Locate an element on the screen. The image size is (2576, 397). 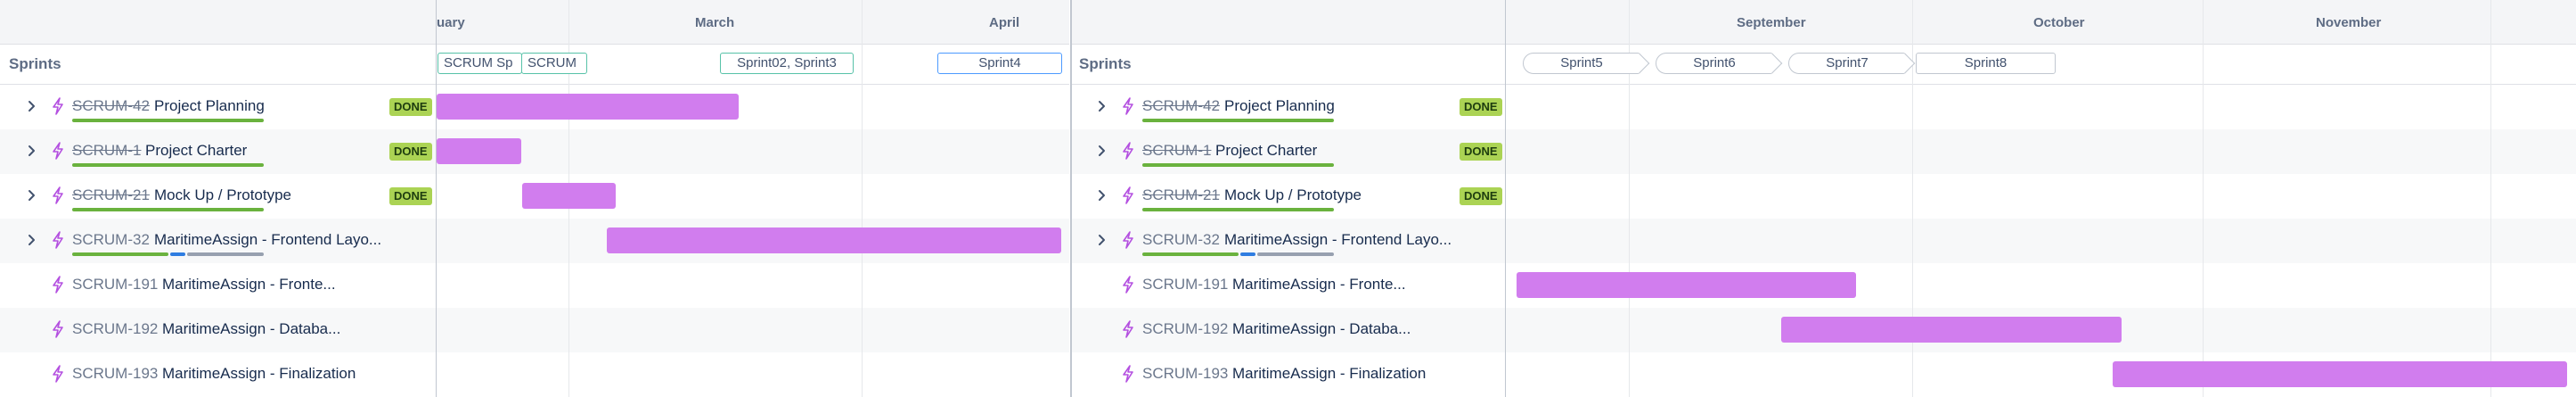
sprint-chip: Sprint6 is located at coordinates (1714, 64).